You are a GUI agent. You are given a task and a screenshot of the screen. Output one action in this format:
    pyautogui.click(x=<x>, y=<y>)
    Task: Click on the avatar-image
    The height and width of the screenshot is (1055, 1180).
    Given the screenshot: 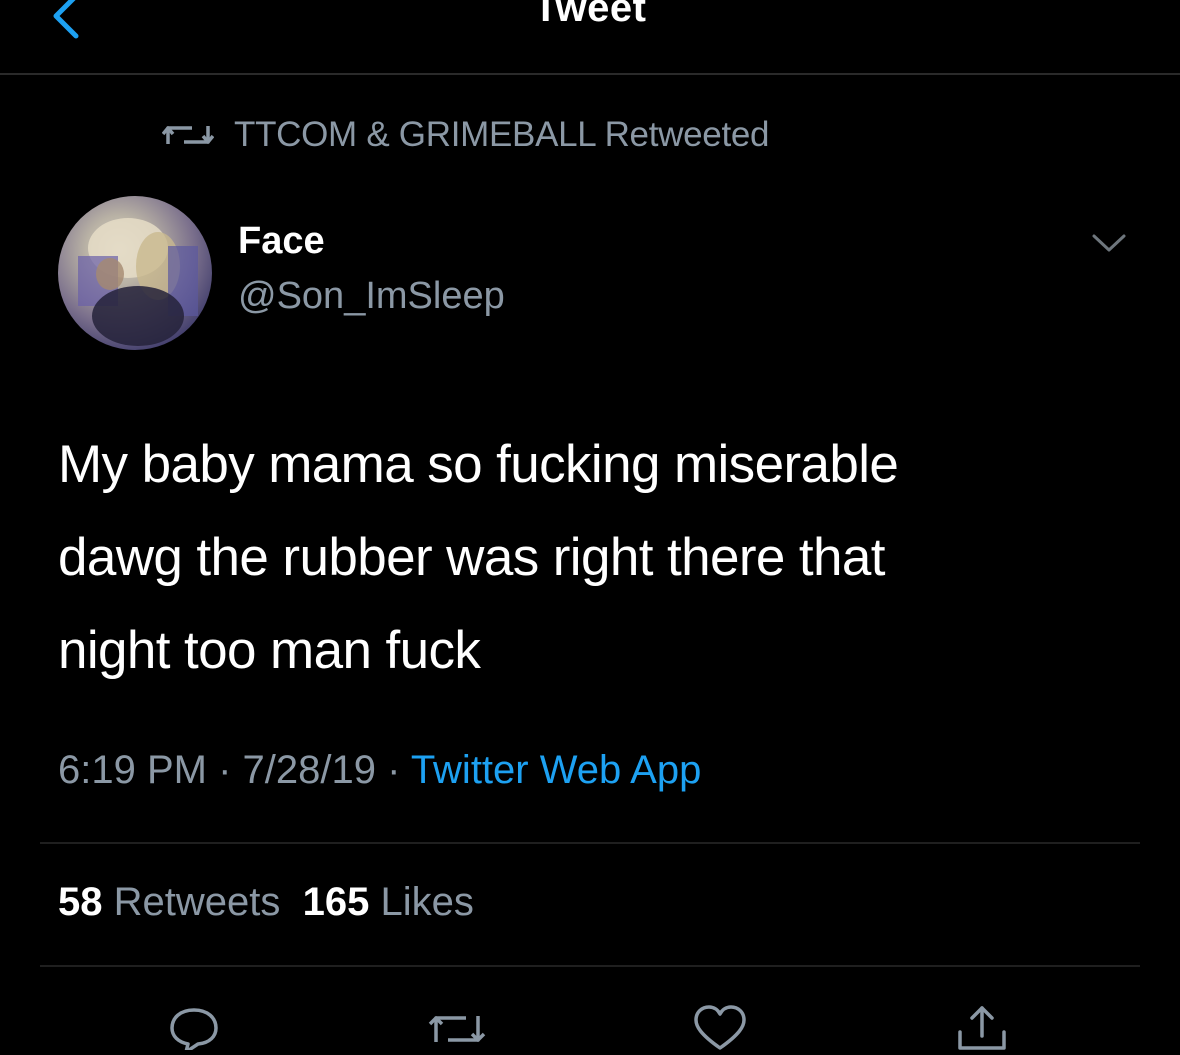 What is the action you would take?
    pyautogui.click(x=138, y=282)
    